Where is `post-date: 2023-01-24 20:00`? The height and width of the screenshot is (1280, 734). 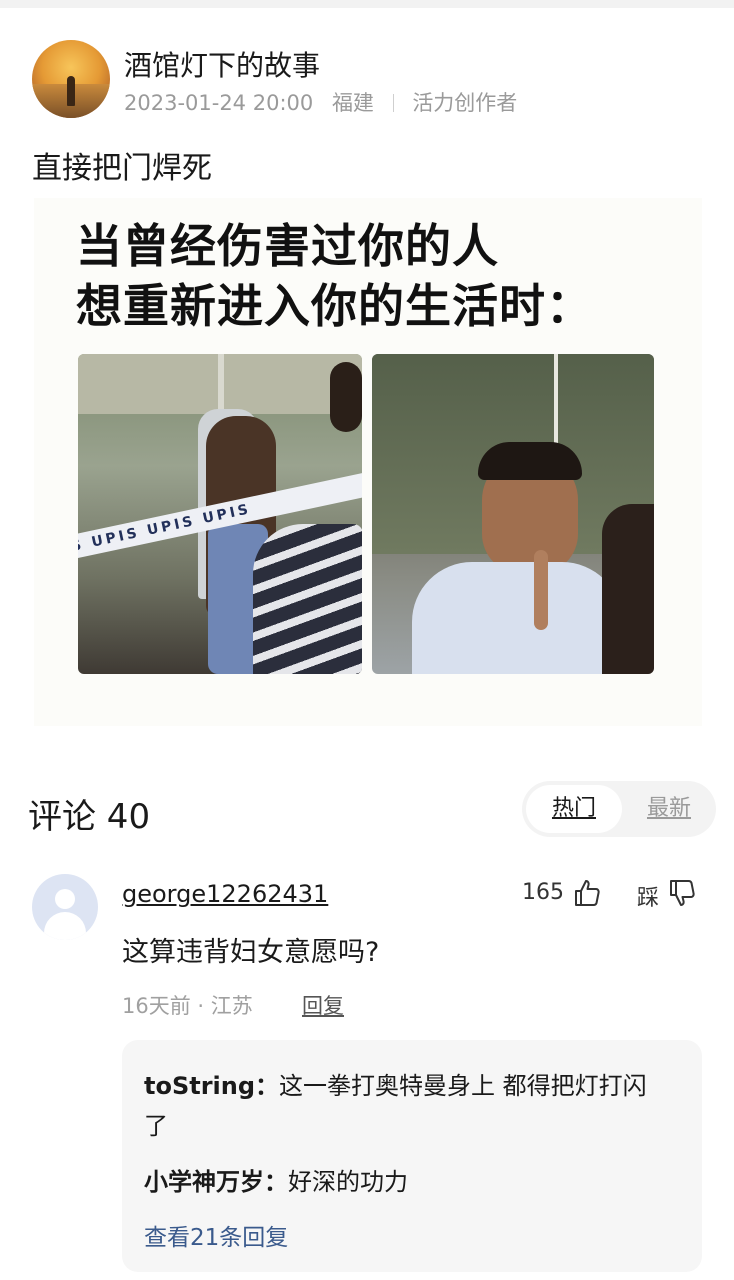 post-date: 2023-01-24 20:00 is located at coordinates (219, 103).